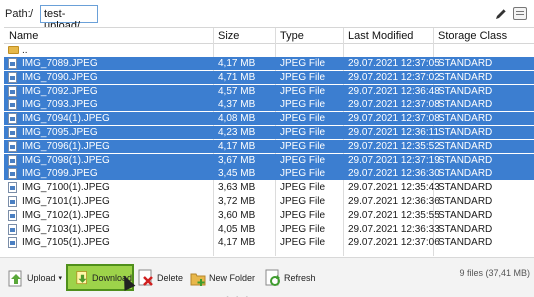  What do you see at coordinates (237, 77) in the screenshot?
I see `file-size: 4,71 MB` at bounding box center [237, 77].